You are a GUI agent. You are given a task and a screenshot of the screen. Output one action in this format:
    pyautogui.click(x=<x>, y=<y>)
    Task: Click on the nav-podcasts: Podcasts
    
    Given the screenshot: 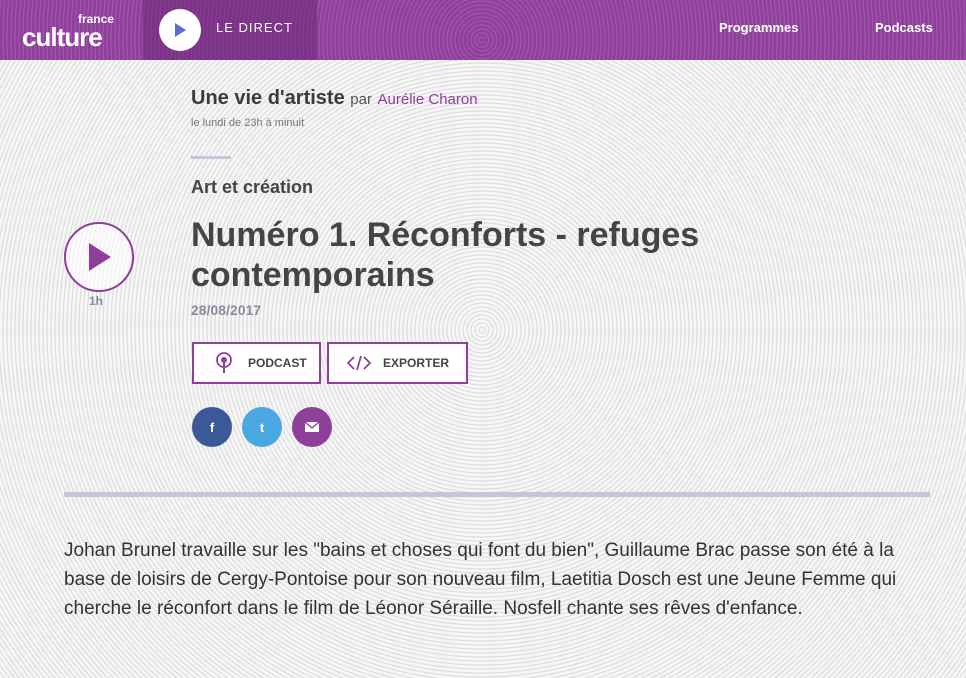 What is the action you would take?
    pyautogui.click(x=904, y=27)
    